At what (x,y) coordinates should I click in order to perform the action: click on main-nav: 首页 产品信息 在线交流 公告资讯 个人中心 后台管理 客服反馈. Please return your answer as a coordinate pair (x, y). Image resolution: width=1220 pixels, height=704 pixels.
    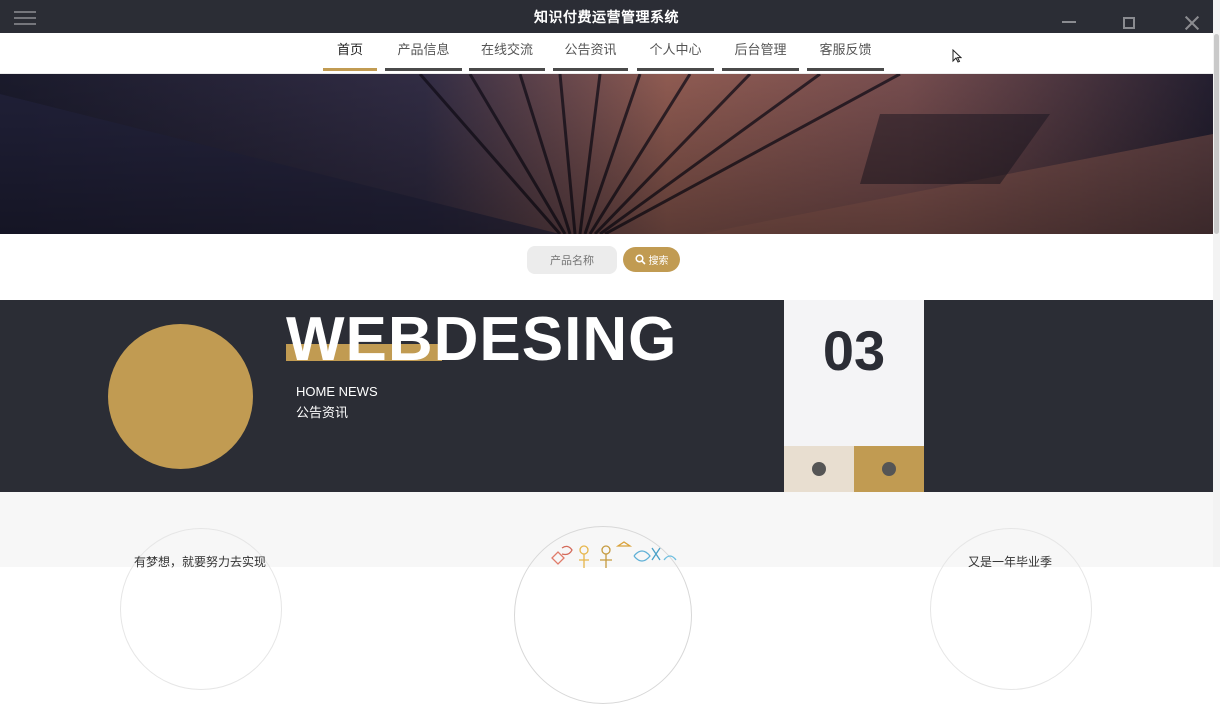
    Looking at the image, I should click on (606, 53).